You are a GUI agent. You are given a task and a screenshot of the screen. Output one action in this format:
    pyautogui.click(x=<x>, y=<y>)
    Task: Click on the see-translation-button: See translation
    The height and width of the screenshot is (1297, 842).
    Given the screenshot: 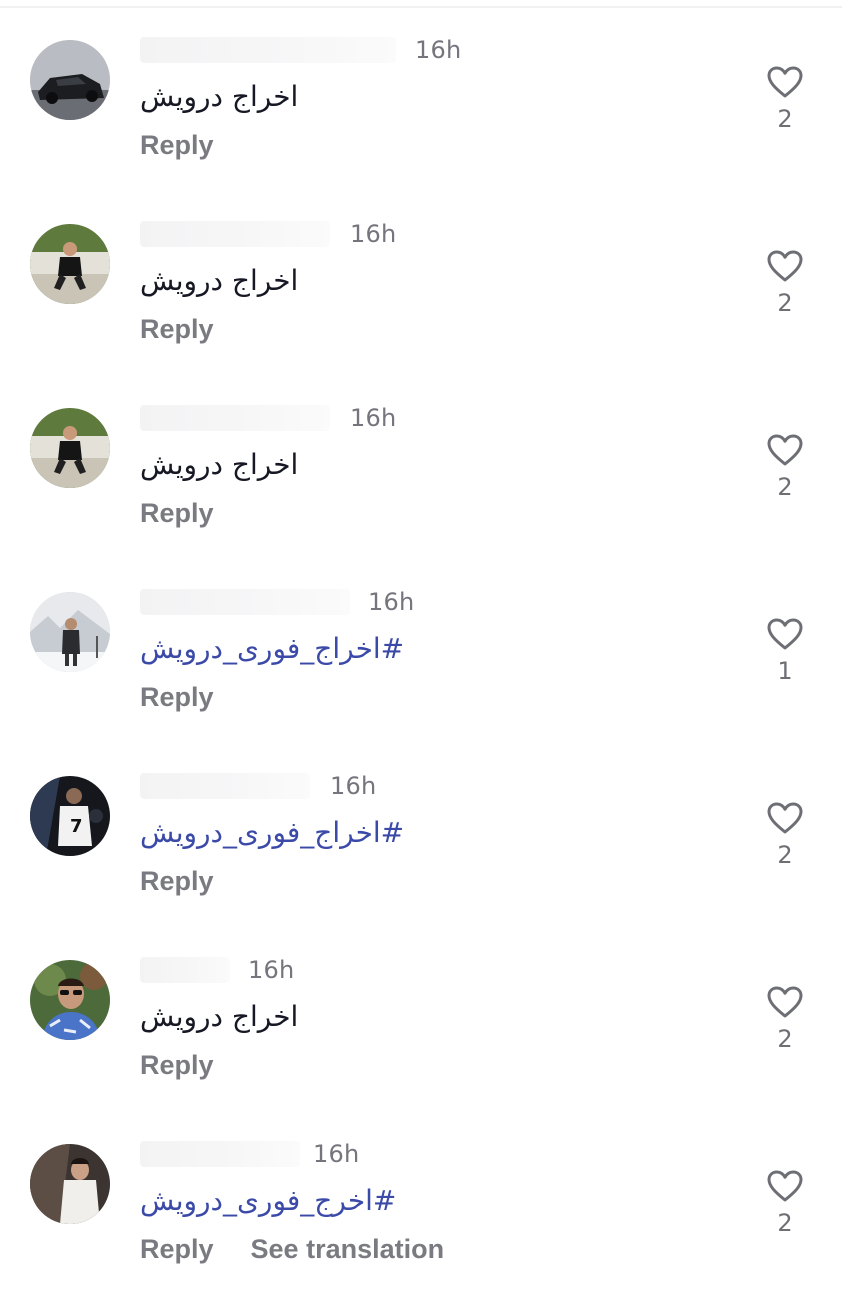 What is the action you would take?
    pyautogui.click(x=348, y=1249)
    